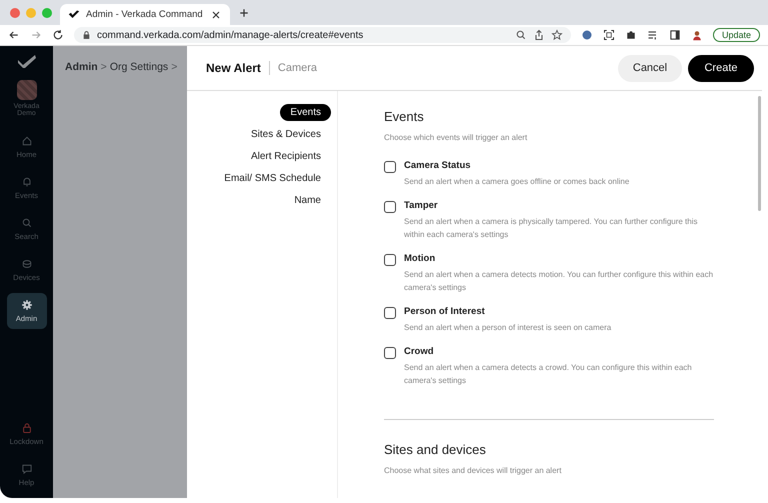 This screenshot has height=503, width=768. I want to click on step-link: Alert Recipients, so click(285, 156).